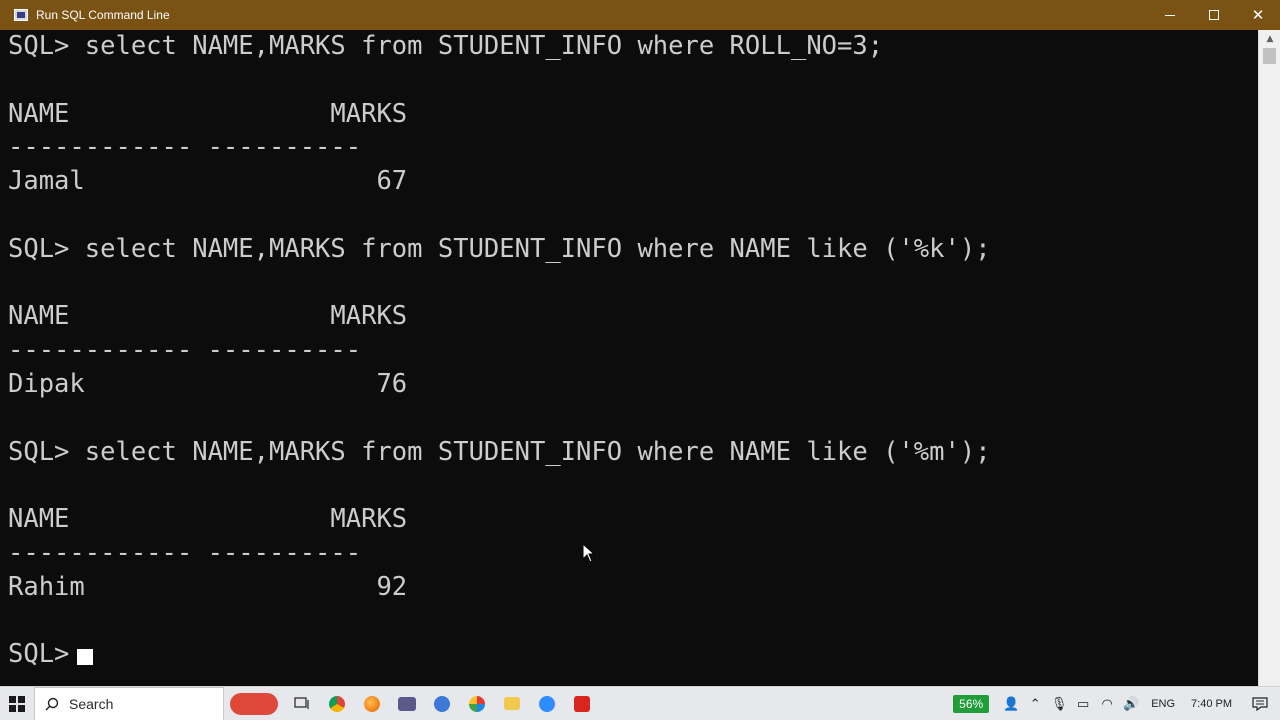  I want to click on start-button, so click(17, 703).